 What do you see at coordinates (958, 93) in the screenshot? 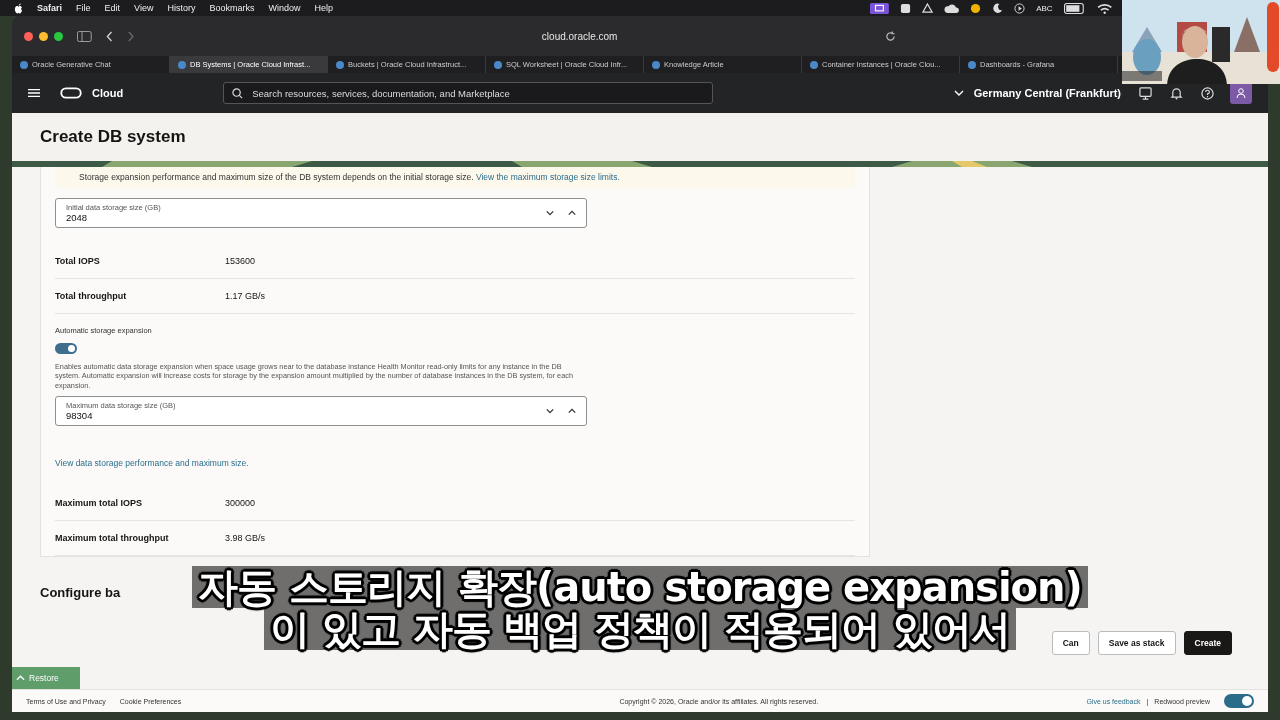
I see `chevron-down-icon` at bounding box center [958, 93].